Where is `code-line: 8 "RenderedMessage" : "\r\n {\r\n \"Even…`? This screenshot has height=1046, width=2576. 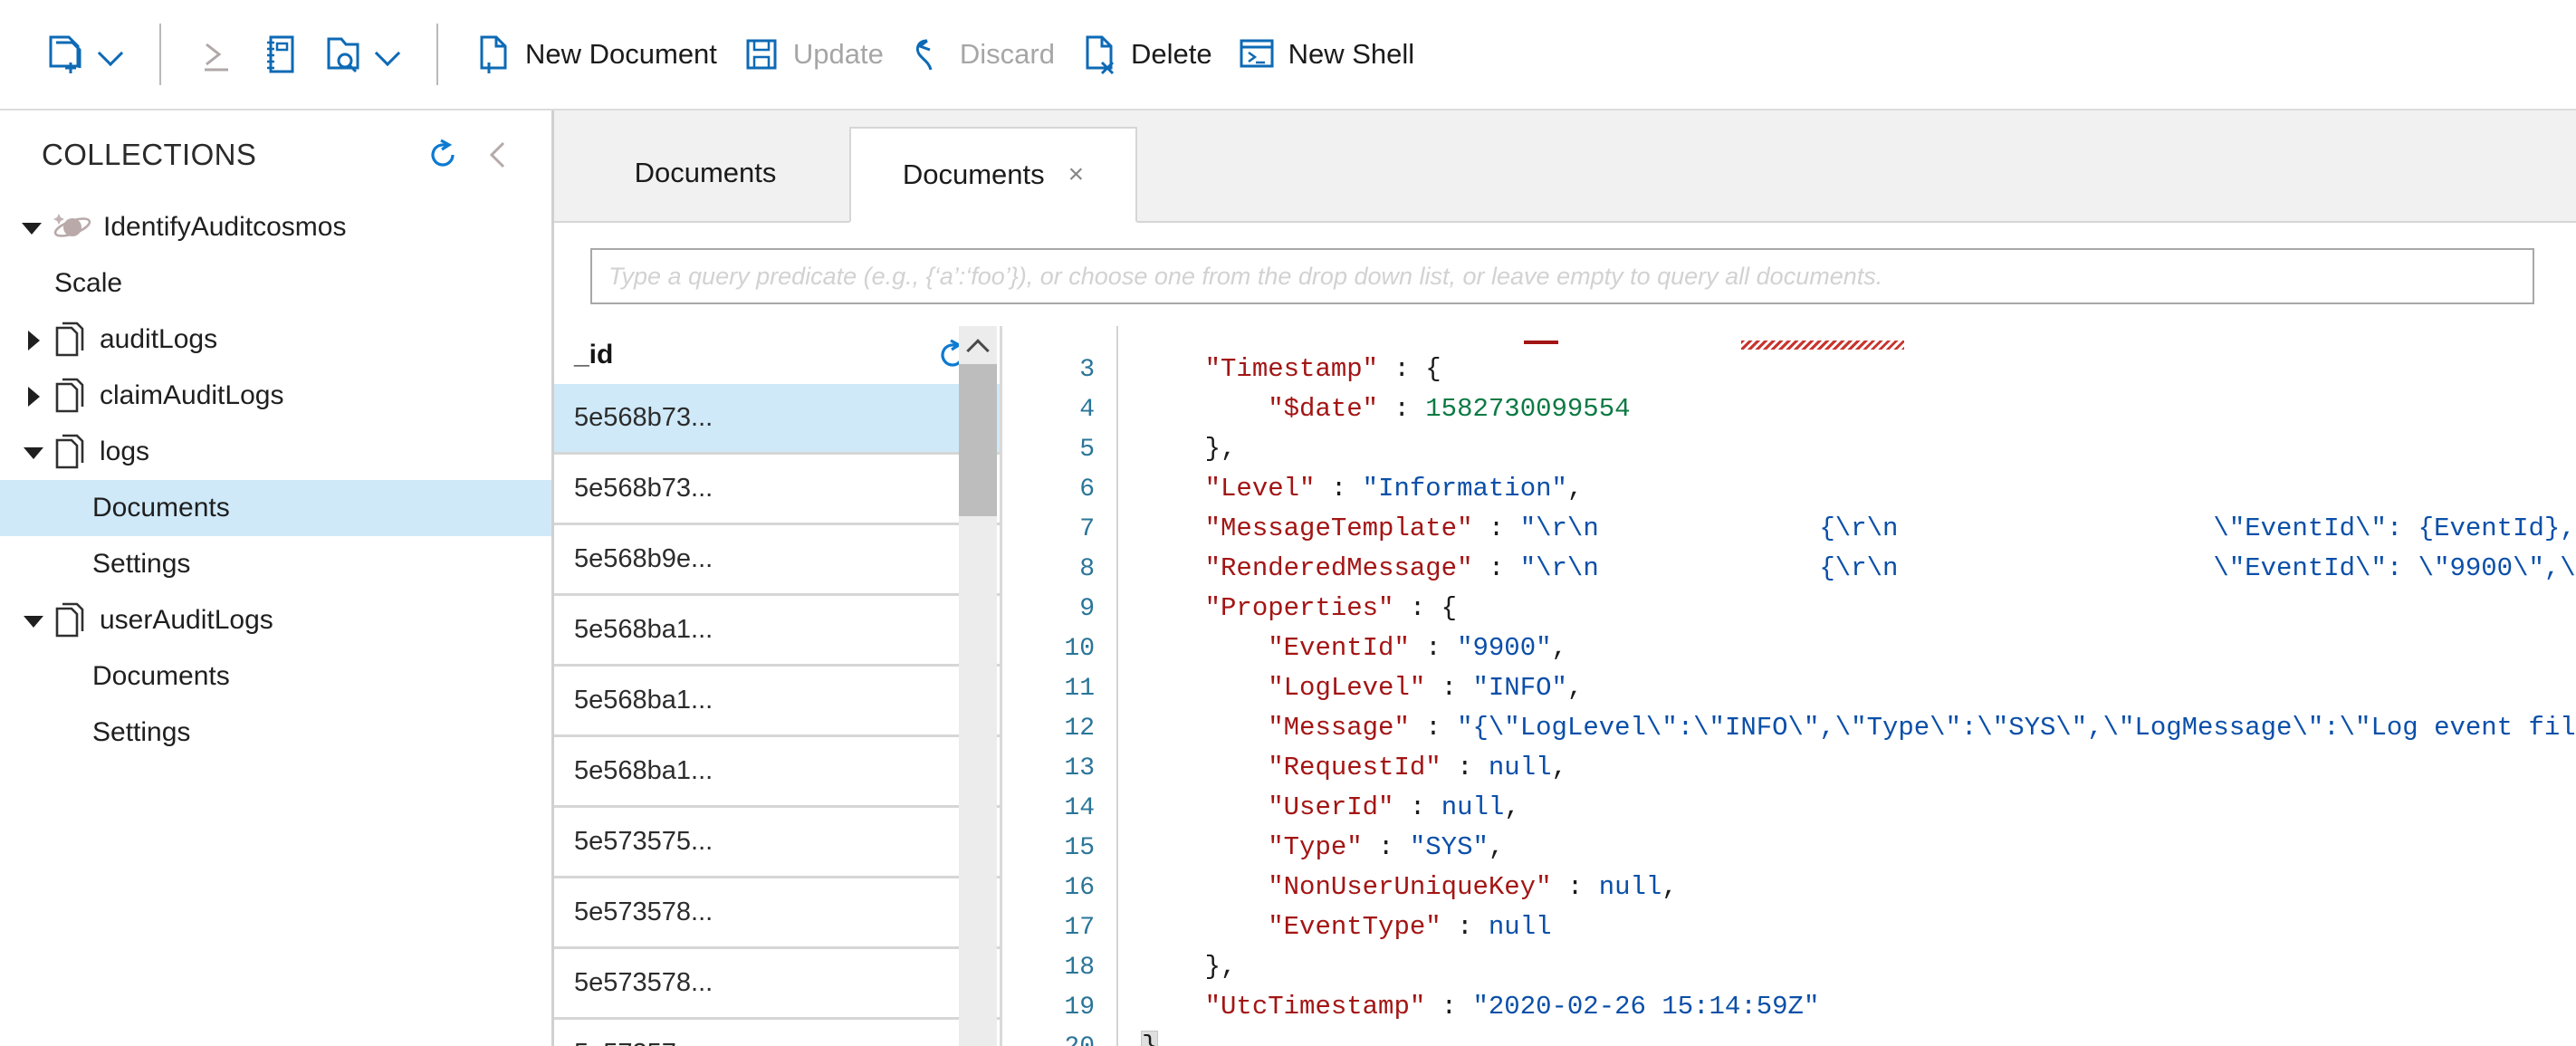 code-line: 8 "RenderedMessage" : "\r\n {\r\n \"Even… is located at coordinates (1789, 569).